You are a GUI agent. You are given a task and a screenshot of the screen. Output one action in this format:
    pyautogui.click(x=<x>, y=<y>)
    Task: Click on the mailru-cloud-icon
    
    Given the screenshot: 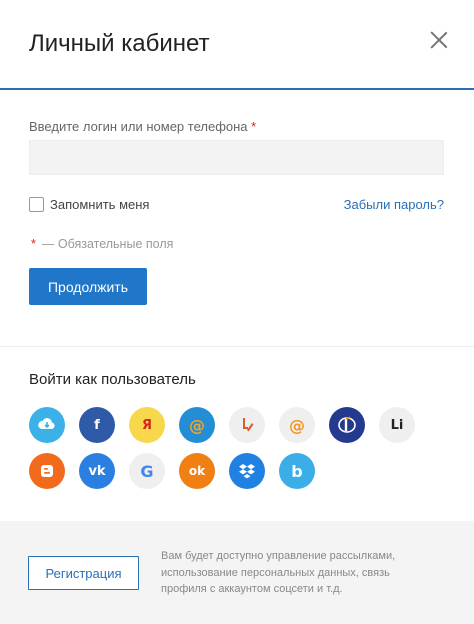 What is the action you would take?
    pyautogui.click(x=47, y=425)
    